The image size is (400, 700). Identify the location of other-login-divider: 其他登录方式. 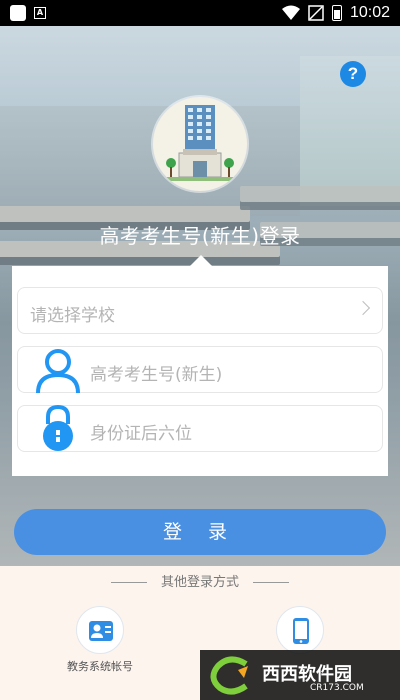
(200, 580).